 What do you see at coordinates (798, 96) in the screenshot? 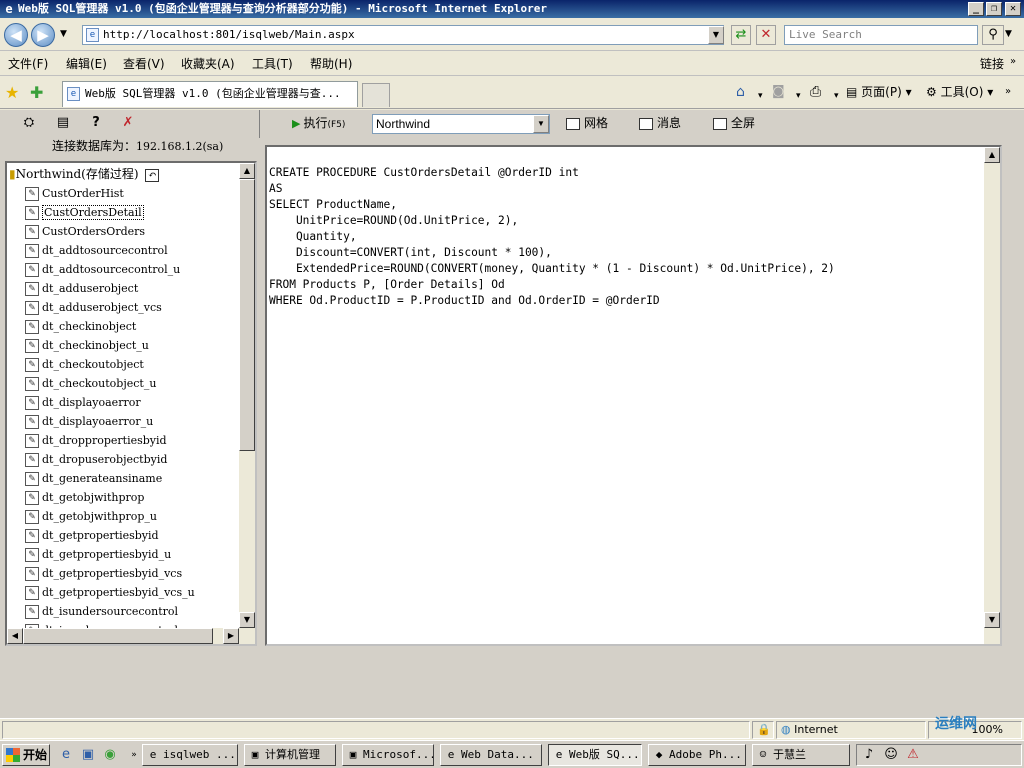
I see `feeds-dropdown-icon: ▾` at bounding box center [798, 96].